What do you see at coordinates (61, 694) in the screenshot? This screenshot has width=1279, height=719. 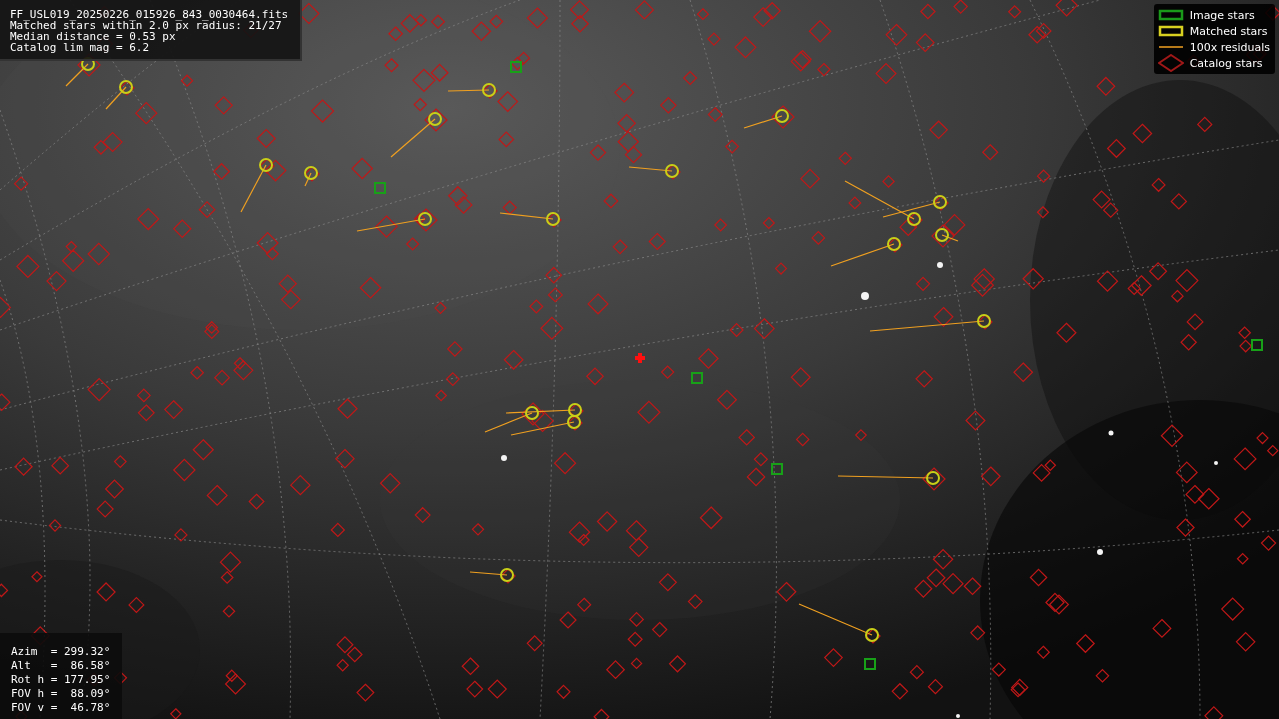 I see `pointing-text: FOV h = 88.09°` at bounding box center [61, 694].